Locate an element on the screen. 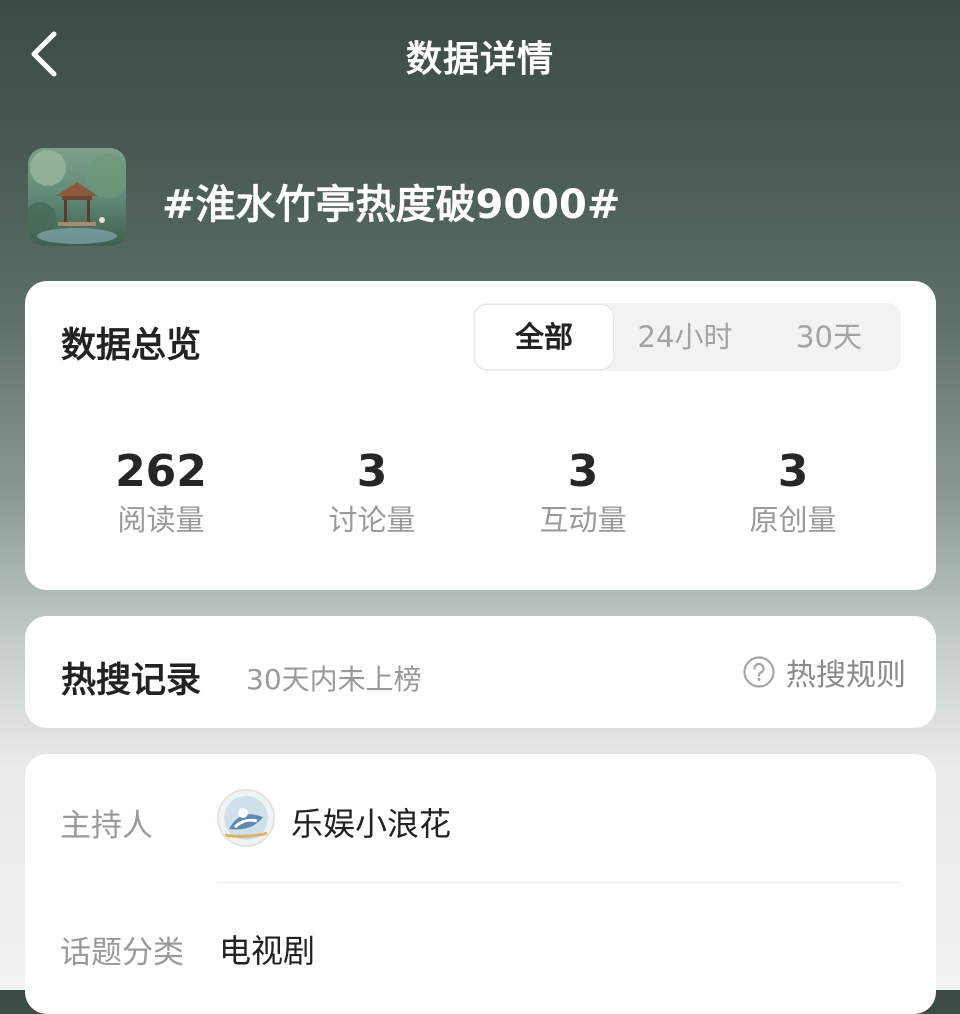  stat-discussions: 3 讨论量 is located at coordinates (372, 493).